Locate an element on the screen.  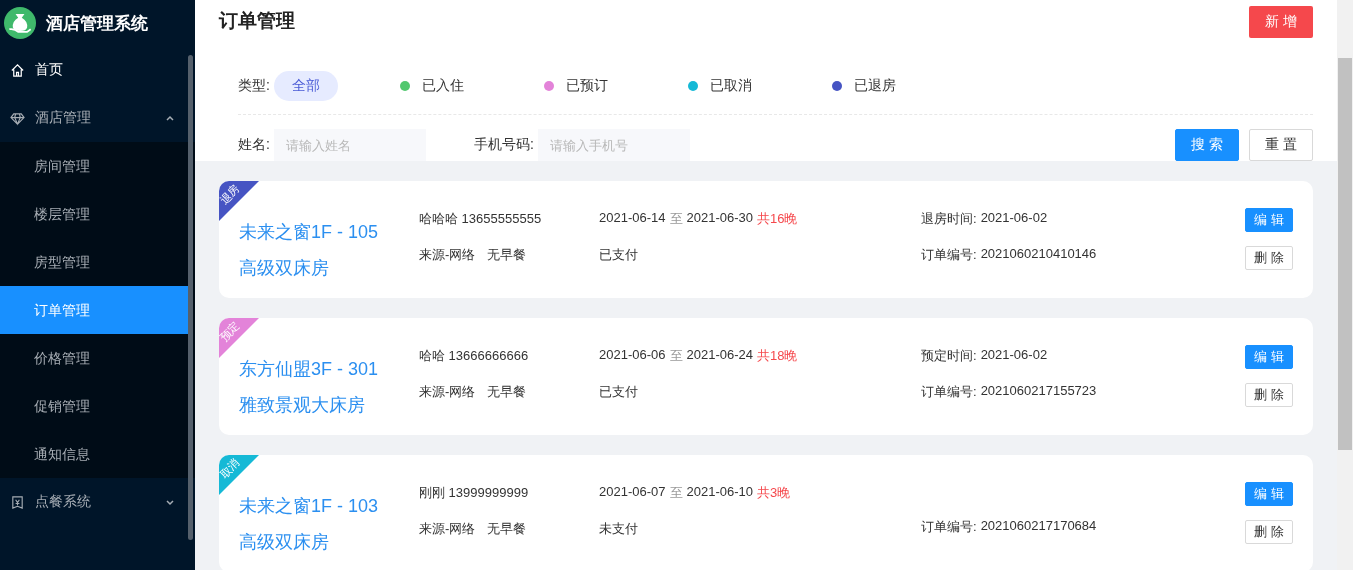
app-title: 酒店管理系统 is located at coordinates (97, 23).